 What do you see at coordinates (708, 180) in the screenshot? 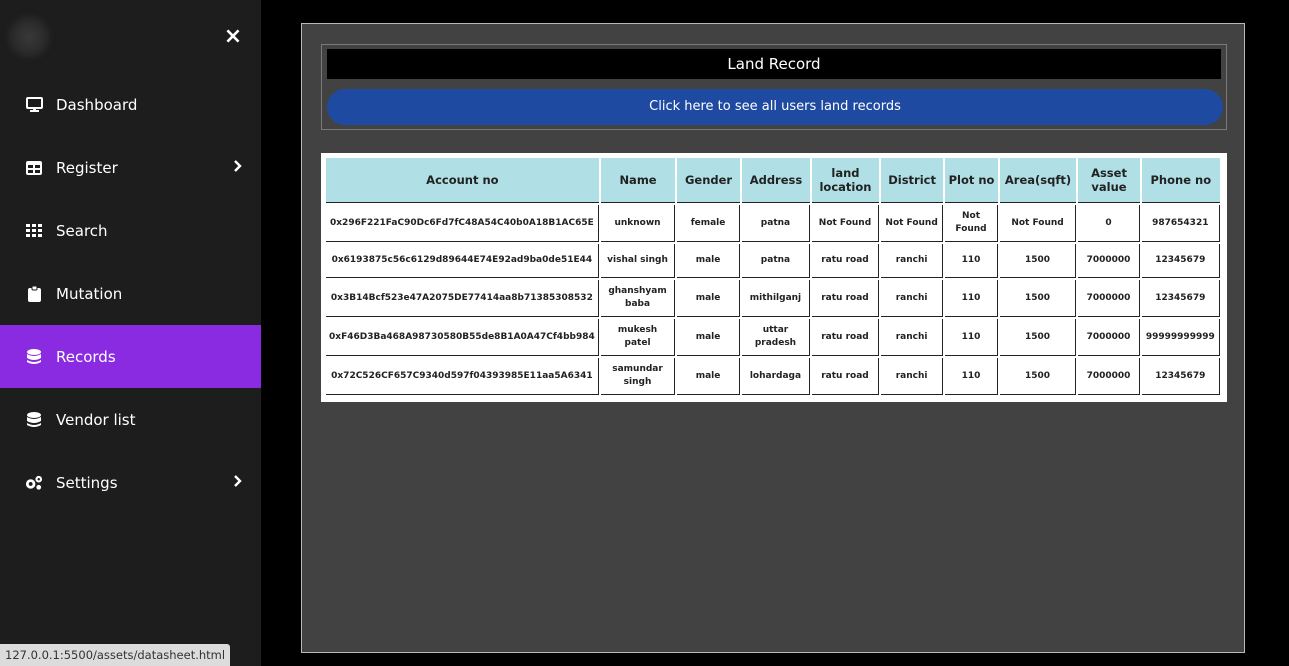
I see `column-header: Gender` at bounding box center [708, 180].